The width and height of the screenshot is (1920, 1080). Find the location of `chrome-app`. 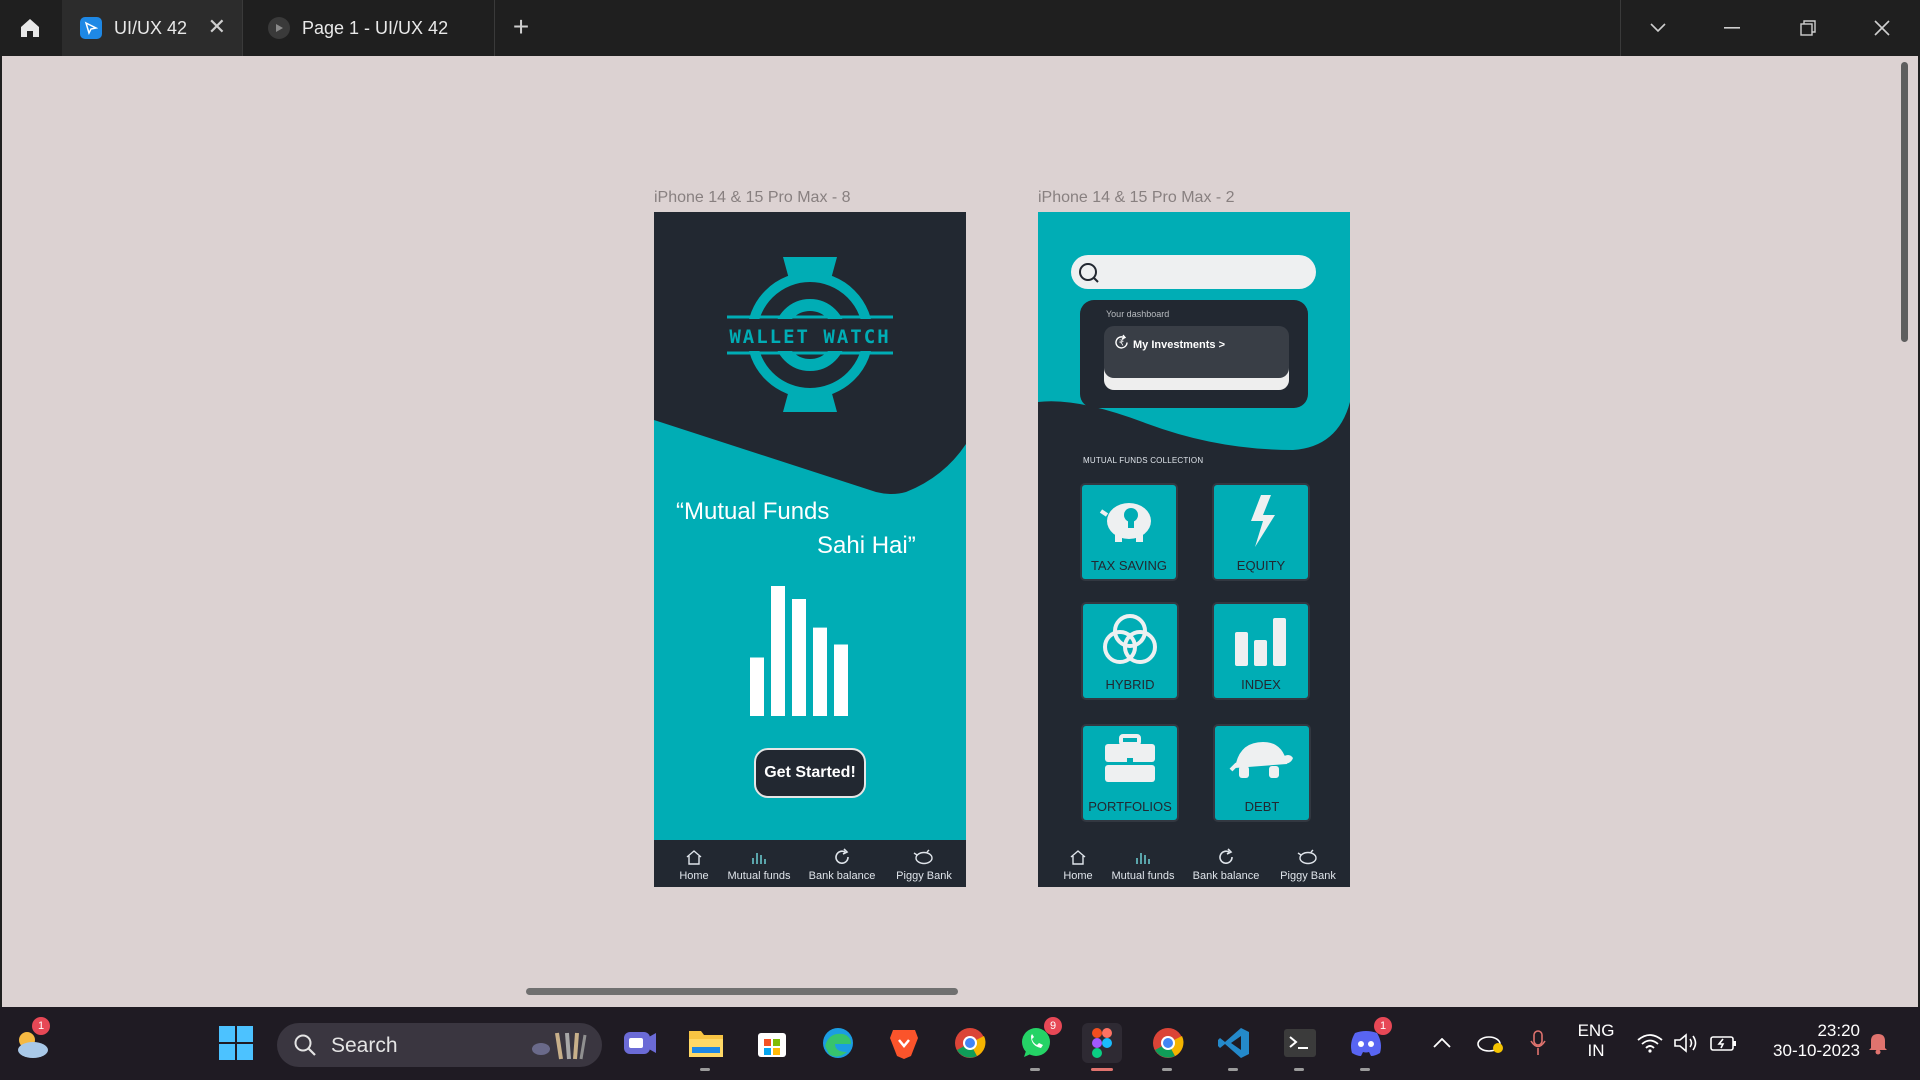

chrome-app is located at coordinates (970, 1043).